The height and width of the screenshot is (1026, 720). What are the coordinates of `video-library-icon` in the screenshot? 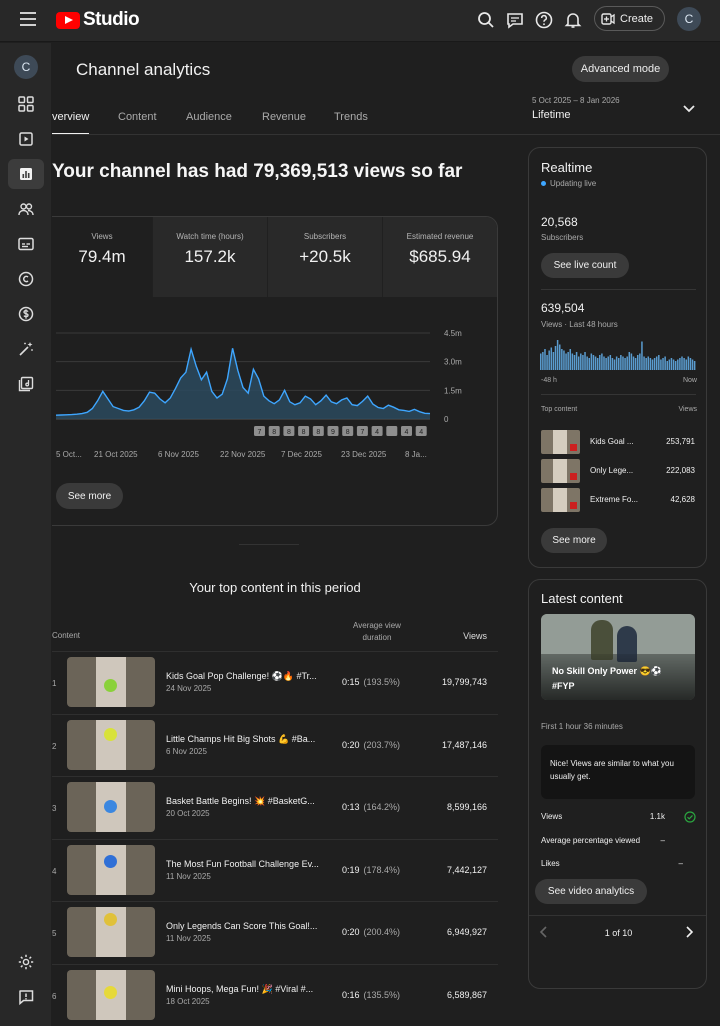 It's located at (26, 139).